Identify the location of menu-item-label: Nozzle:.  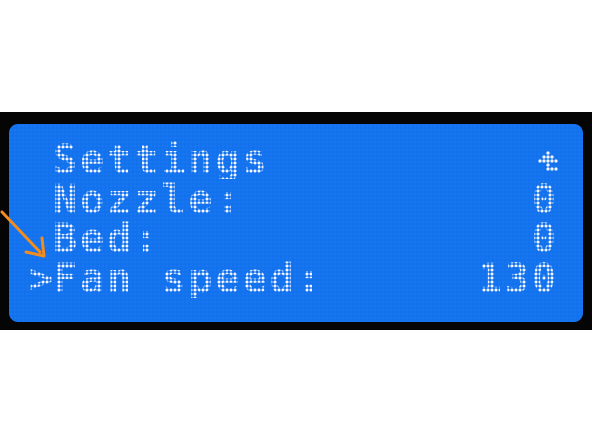
(148, 200).